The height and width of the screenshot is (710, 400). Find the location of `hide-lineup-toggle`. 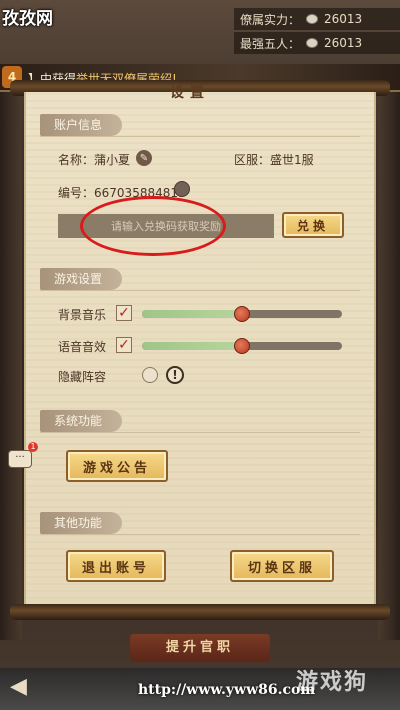

hide-lineup-toggle is located at coordinates (150, 375).